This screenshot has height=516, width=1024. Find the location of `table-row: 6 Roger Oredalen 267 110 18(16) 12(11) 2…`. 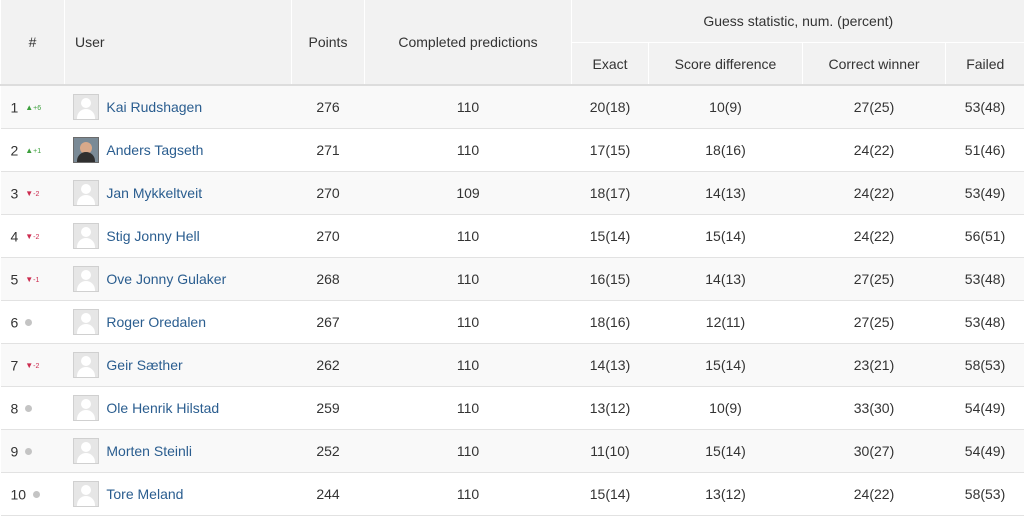

table-row: 6 Roger Oredalen 267 110 18(16) 12(11) 2… is located at coordinates (512, 322).